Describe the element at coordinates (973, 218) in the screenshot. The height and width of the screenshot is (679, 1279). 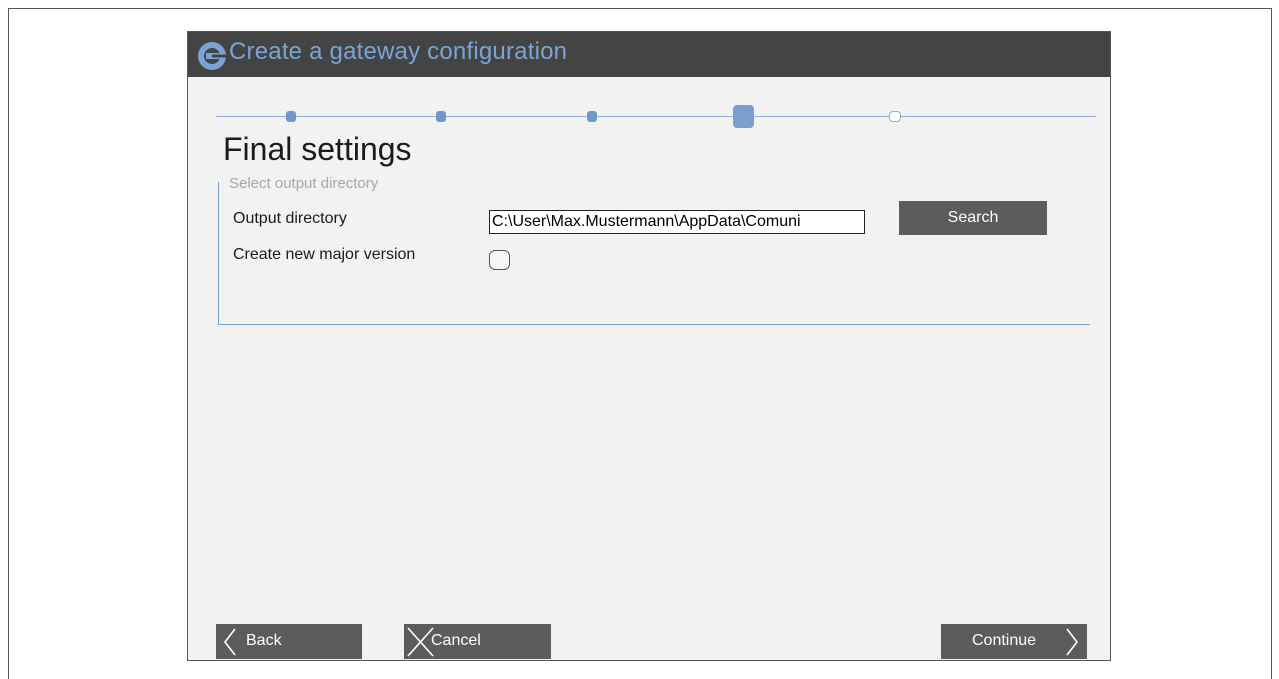
I see `search-button: Search` at that location.